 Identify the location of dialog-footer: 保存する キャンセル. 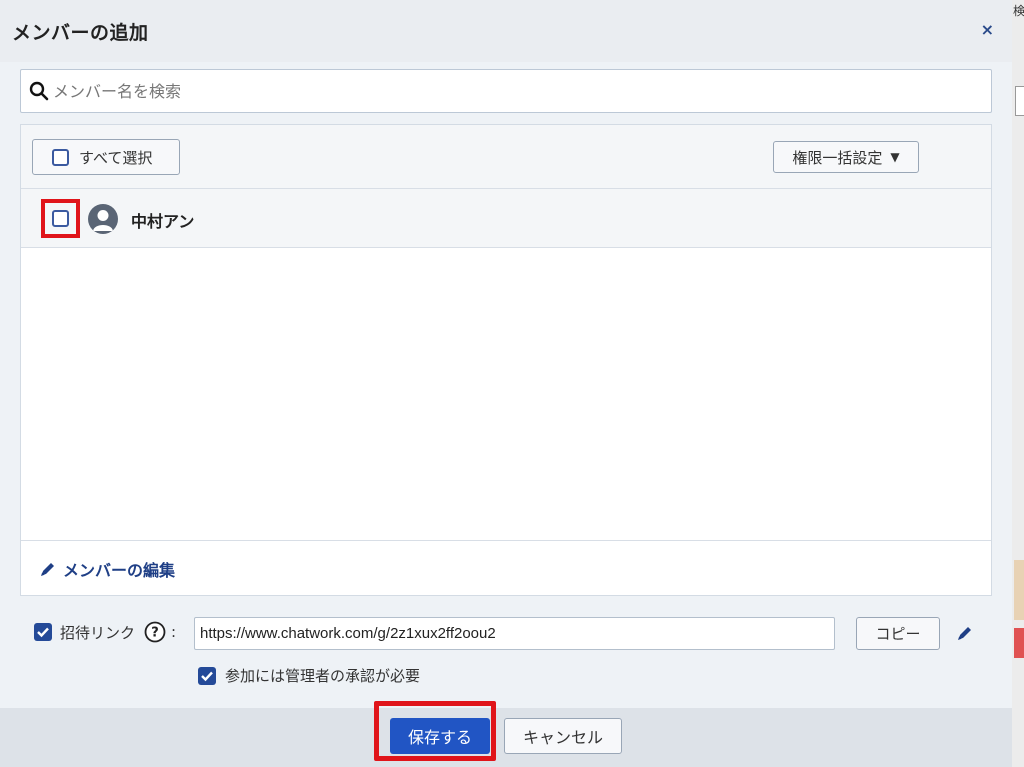
(506, 734).